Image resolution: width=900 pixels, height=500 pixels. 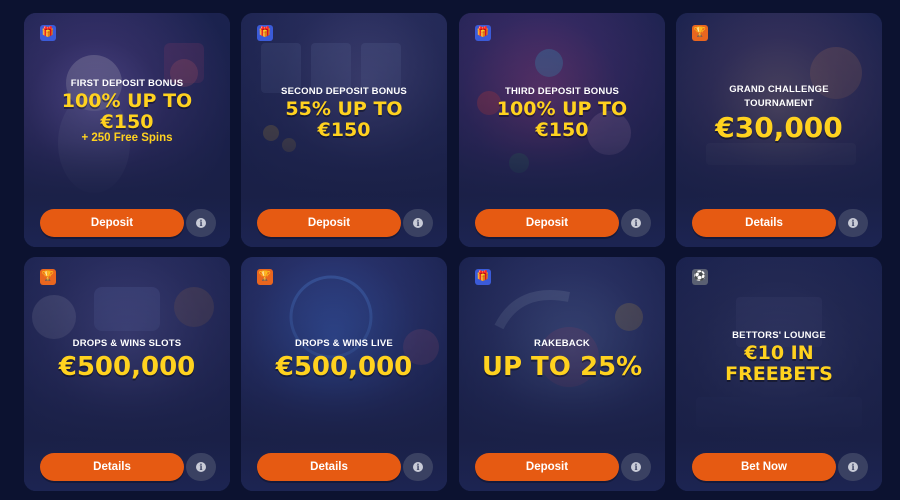 What do you see at coordinates (127, 83) in the screenshot?
I see `promo-subtitle: FIRST DEPOSIT BONUS` at bounding box center [127, 83].